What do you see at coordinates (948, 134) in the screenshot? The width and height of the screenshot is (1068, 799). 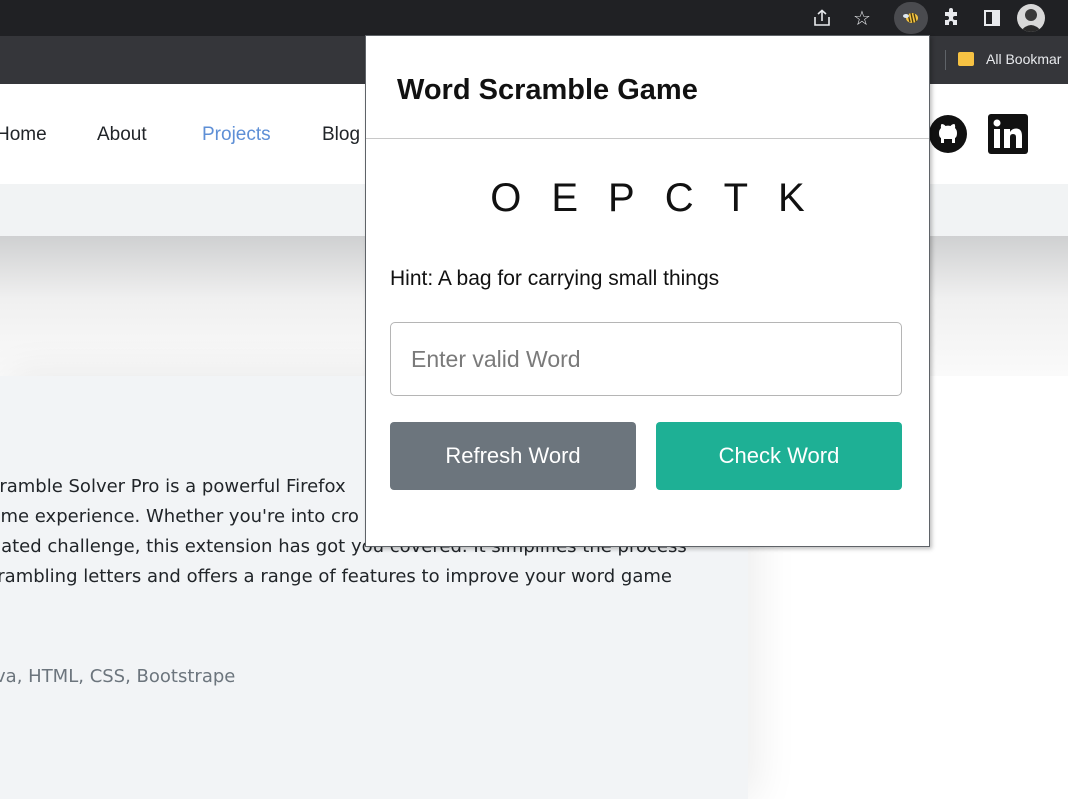 I see `github-icon` at bounding box center [948, 134].